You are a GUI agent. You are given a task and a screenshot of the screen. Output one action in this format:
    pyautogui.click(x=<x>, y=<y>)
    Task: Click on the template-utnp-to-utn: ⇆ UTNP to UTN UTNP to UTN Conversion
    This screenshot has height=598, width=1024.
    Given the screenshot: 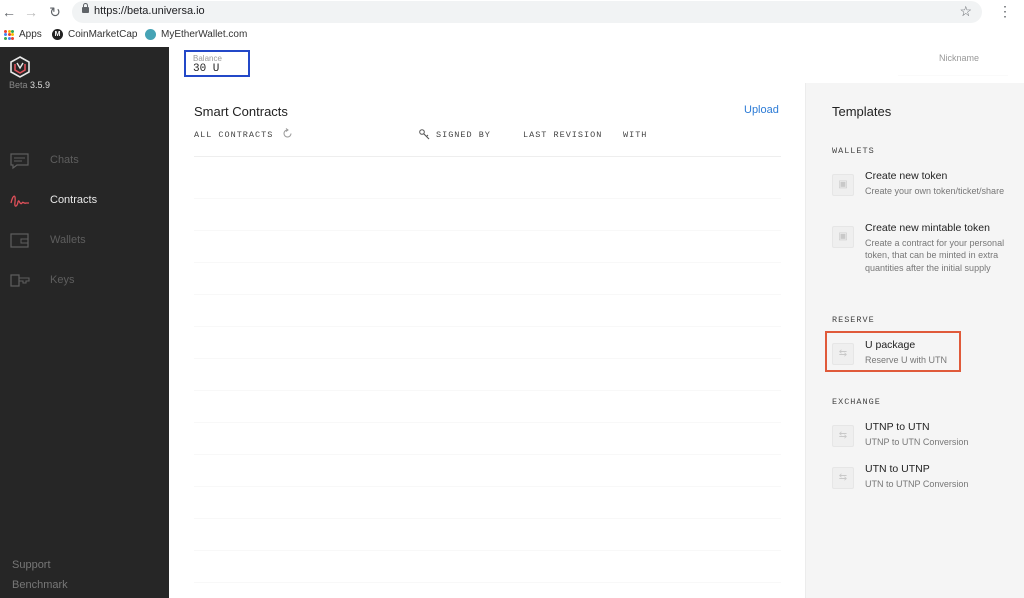 What is the action you would take?
    pyautogui.click(x=922, y=436)
    